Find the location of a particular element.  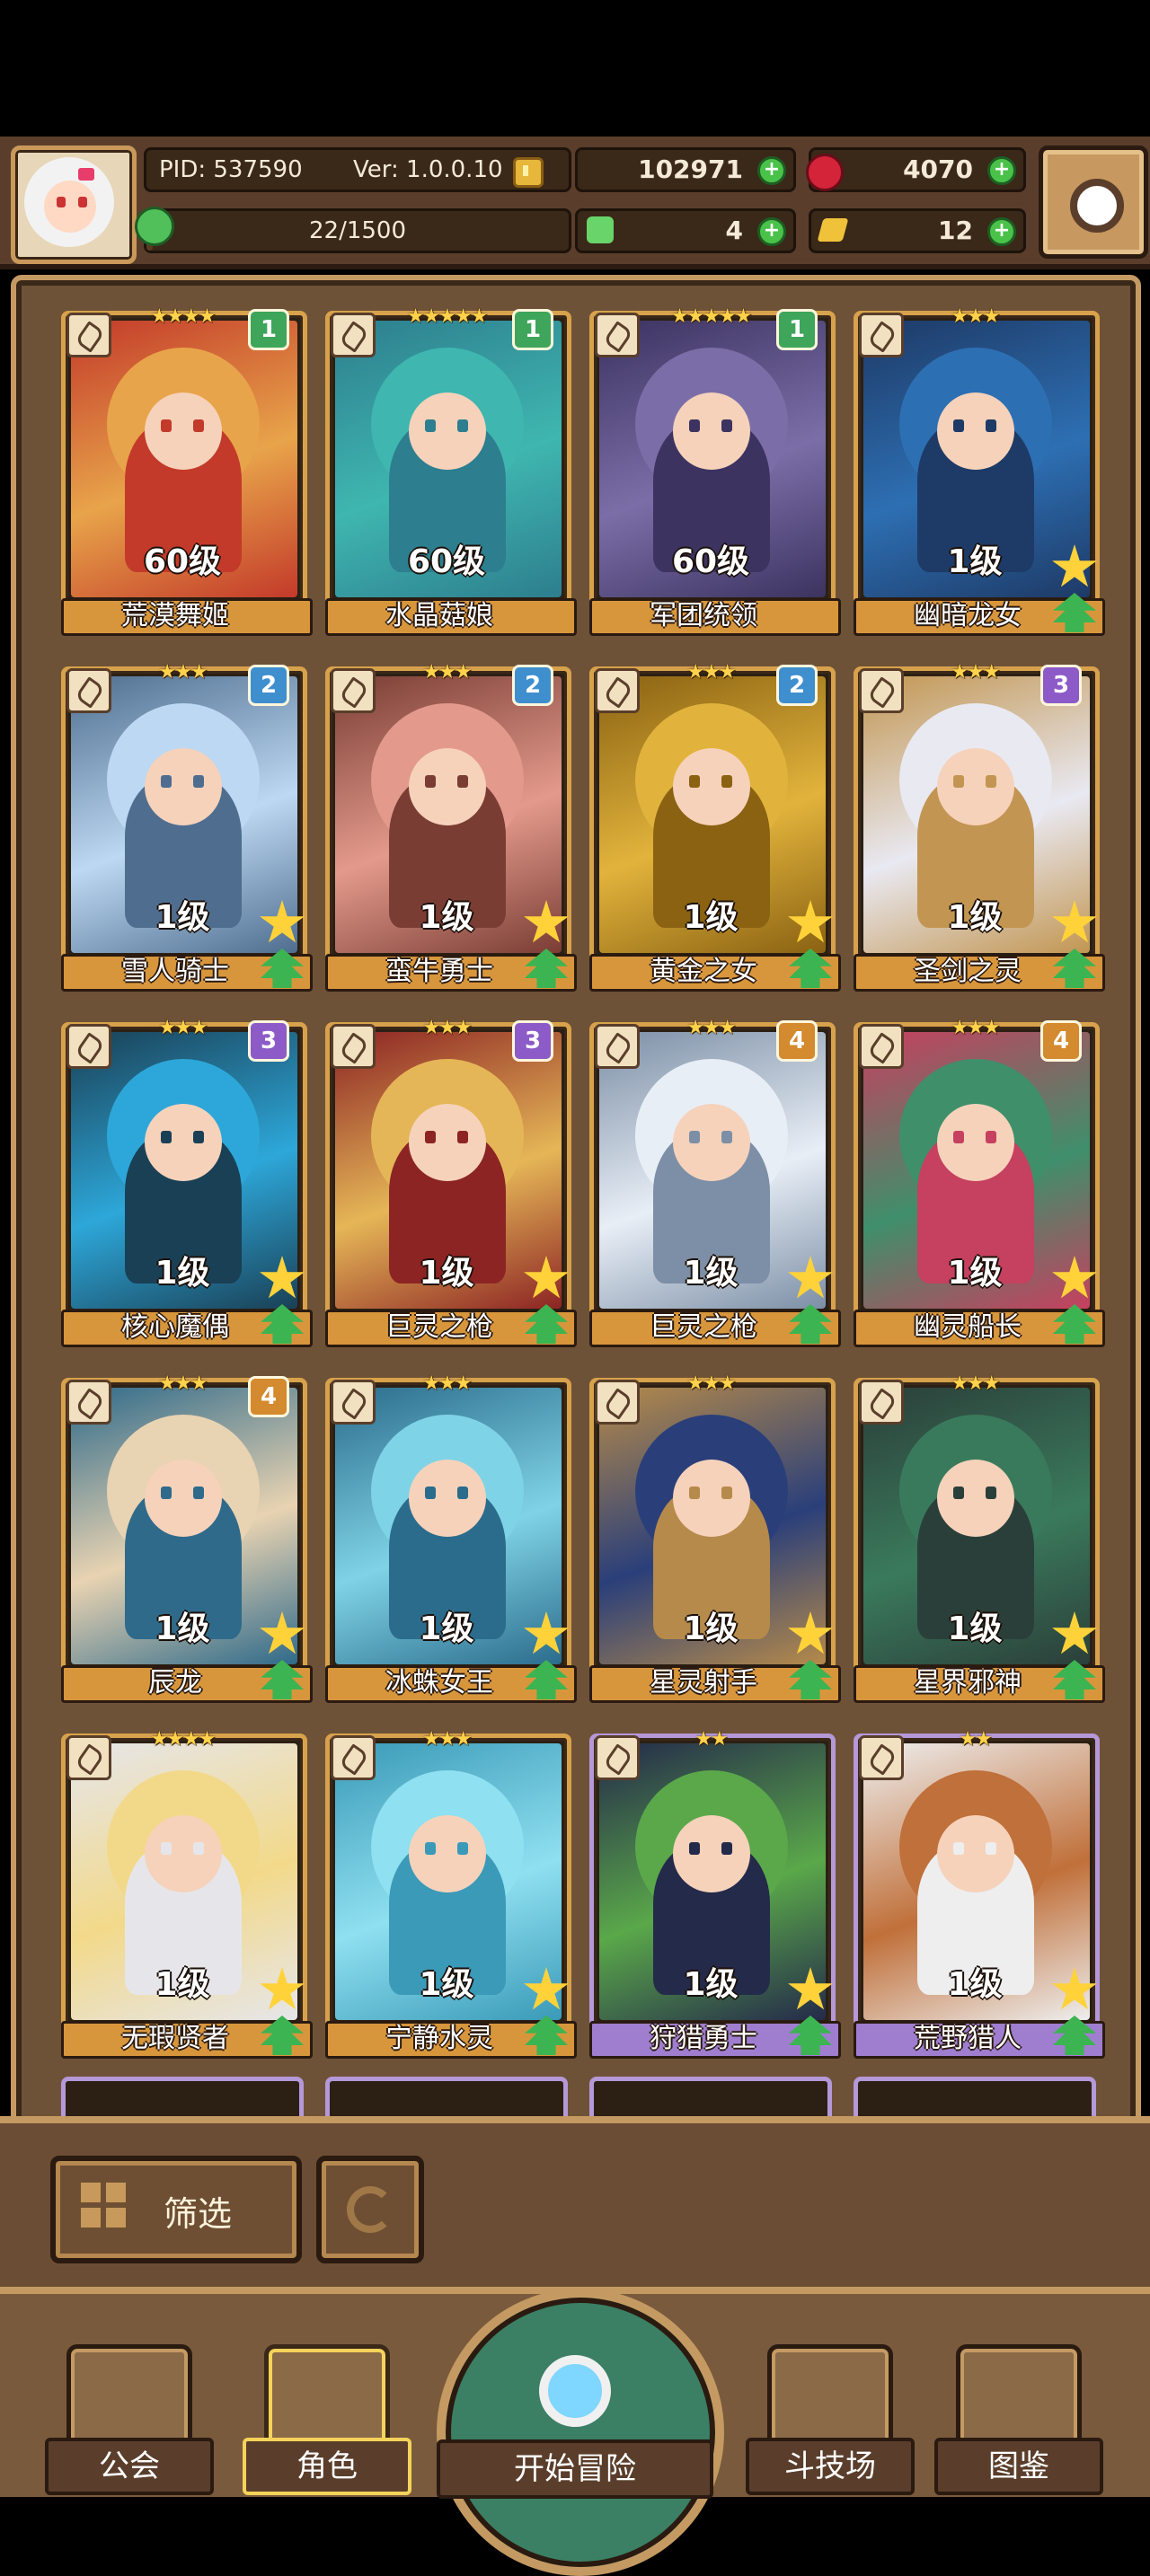

character-name: 冰蛛女王 is located at coordinates (439, 1682).